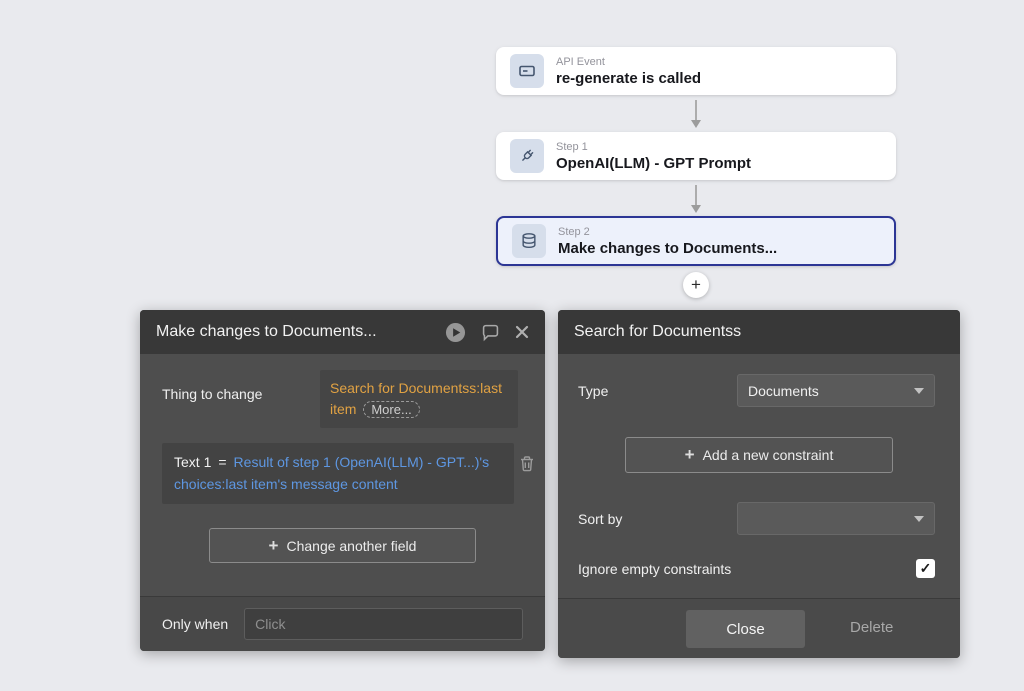 The height and width of the screenshot is (691, 1024). What do you see at coordinates (836, 390) in the screenshot?
I see `type-dropdown: Documents` at bounding box center [836, 390].